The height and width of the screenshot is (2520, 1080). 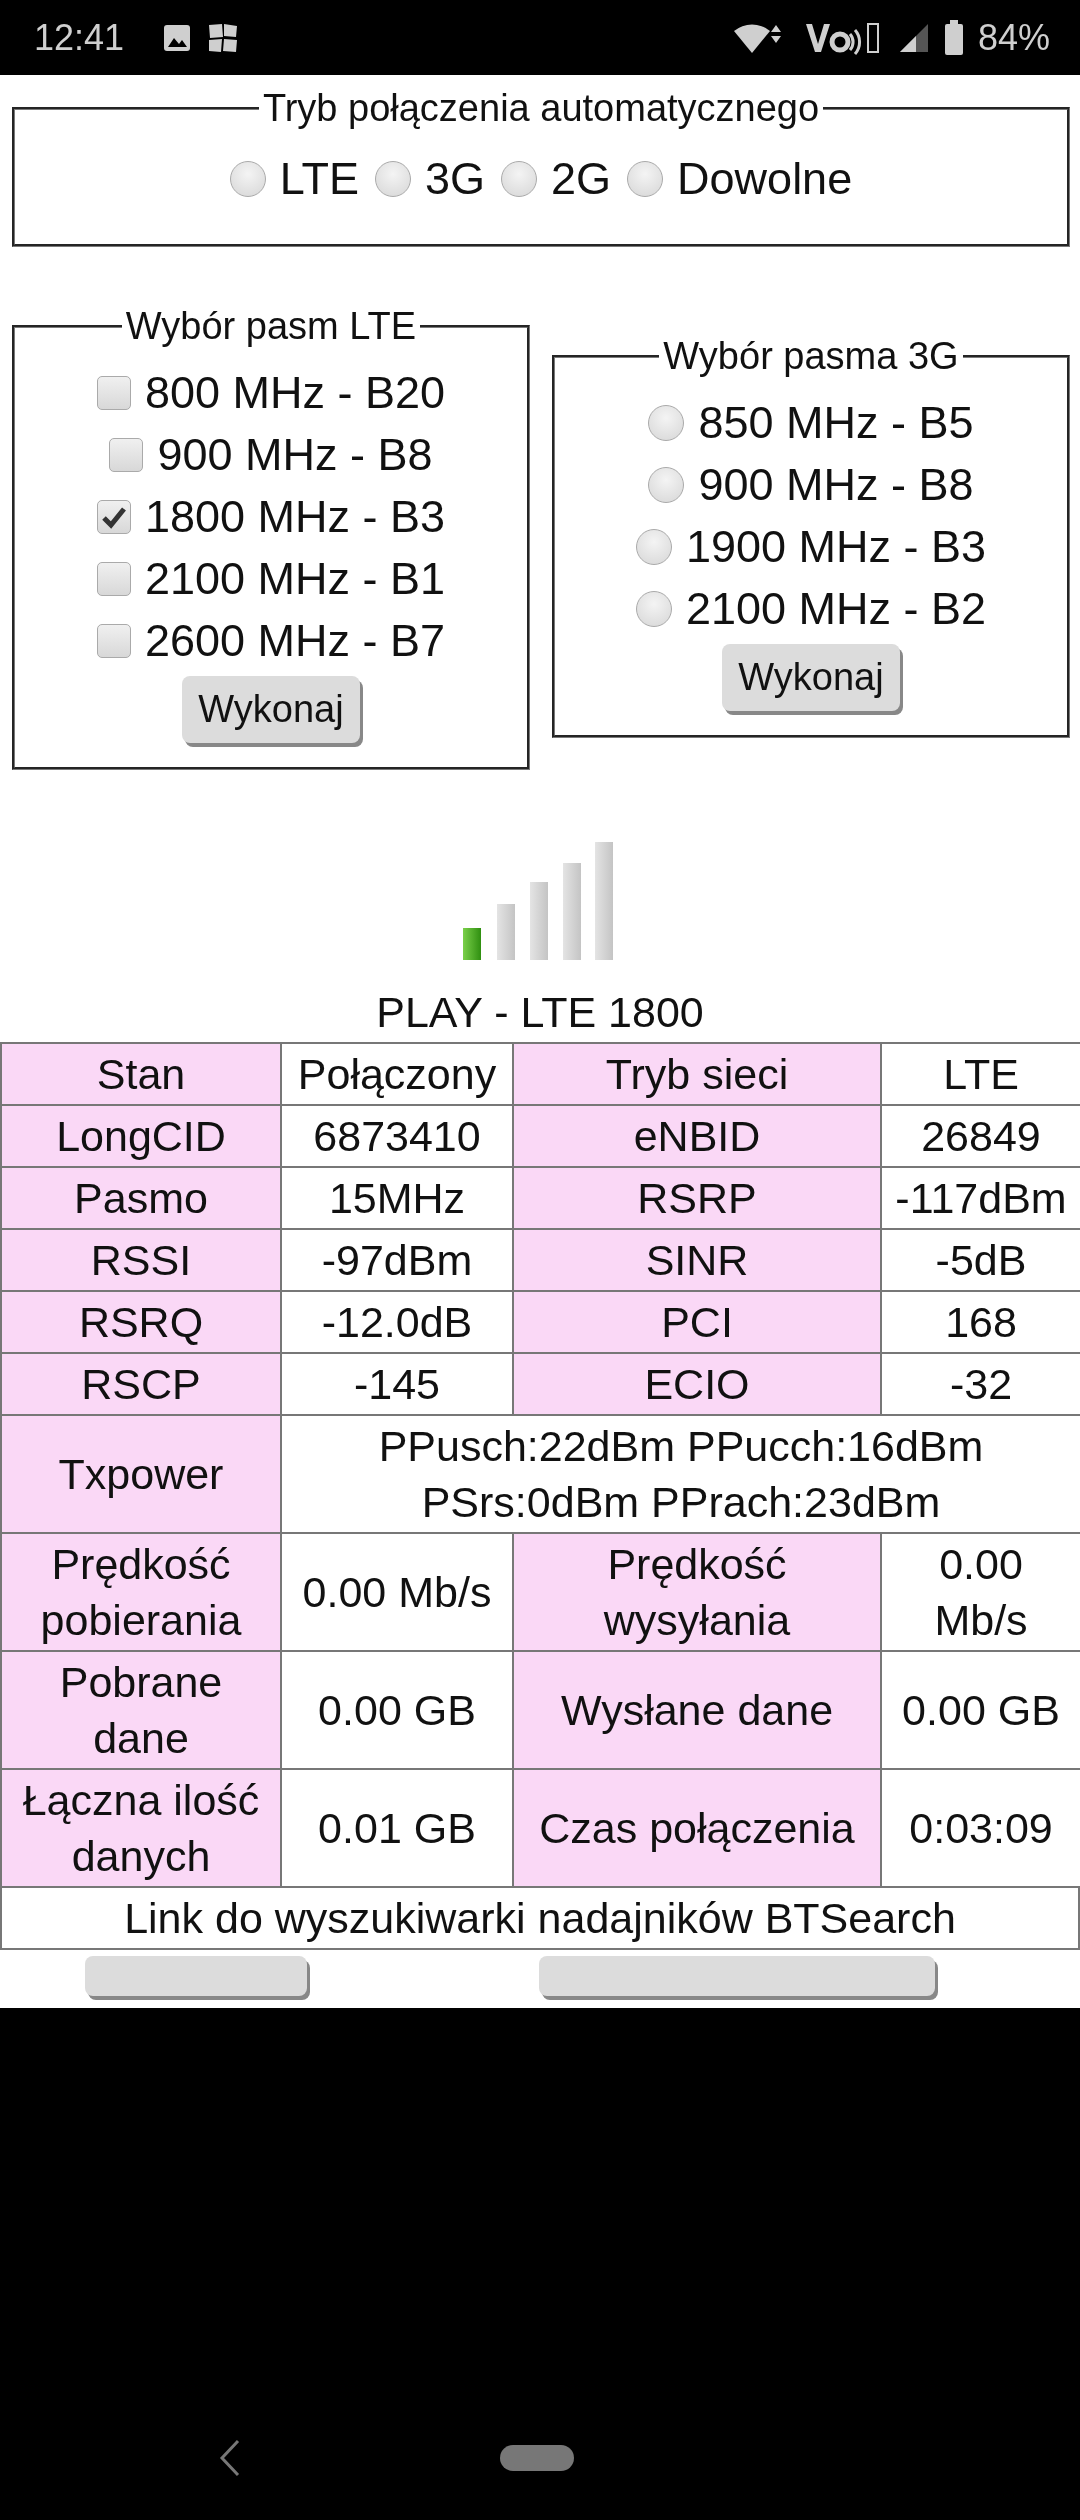 I want to click on group-title: Wybór pasm LTE, so click(x=271, y=326).